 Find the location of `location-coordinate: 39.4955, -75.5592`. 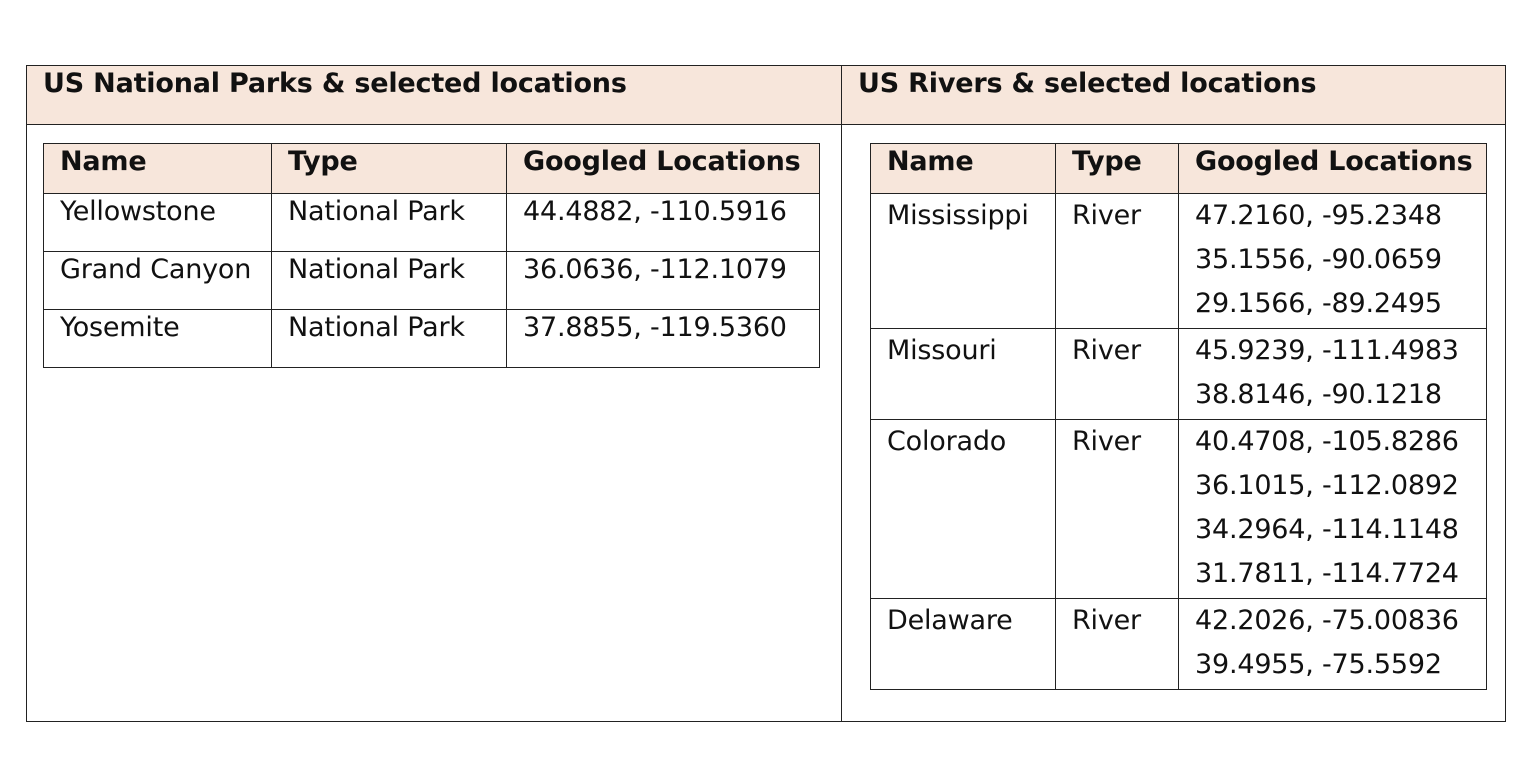

location-coordinate: 39.4955, -75.5592 is located at coordinates (1318, 664).